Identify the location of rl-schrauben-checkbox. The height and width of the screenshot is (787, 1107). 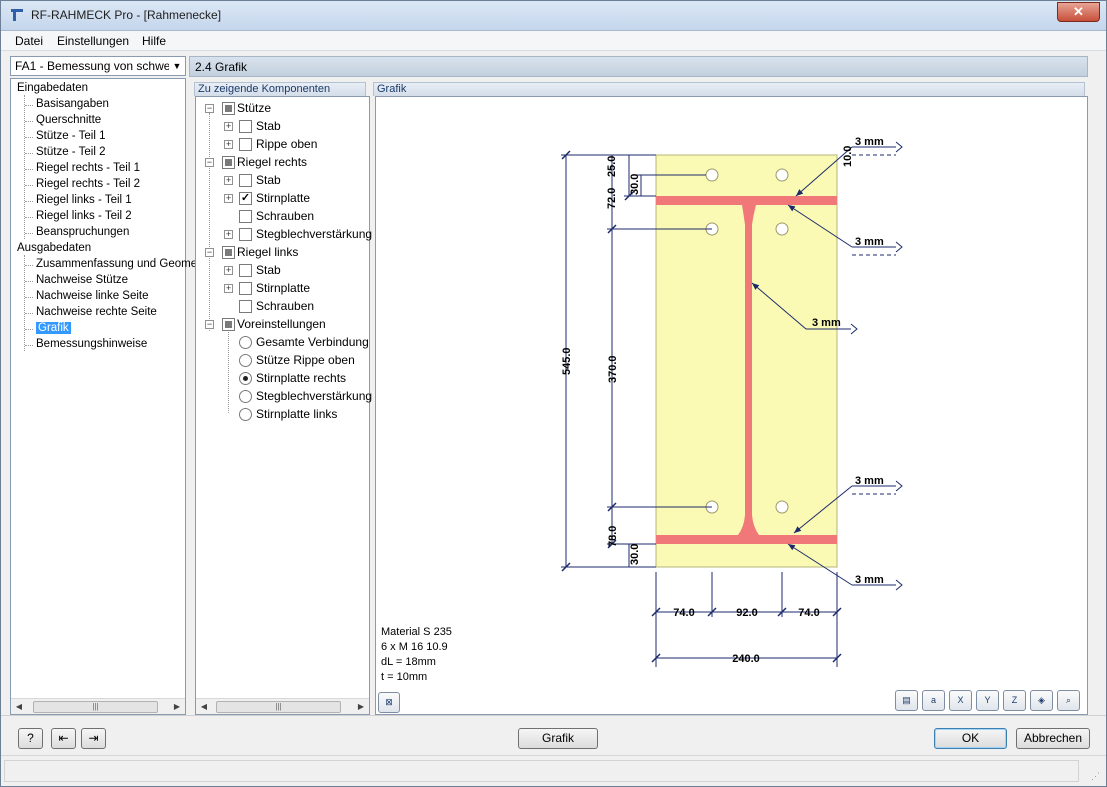
(245, 306).